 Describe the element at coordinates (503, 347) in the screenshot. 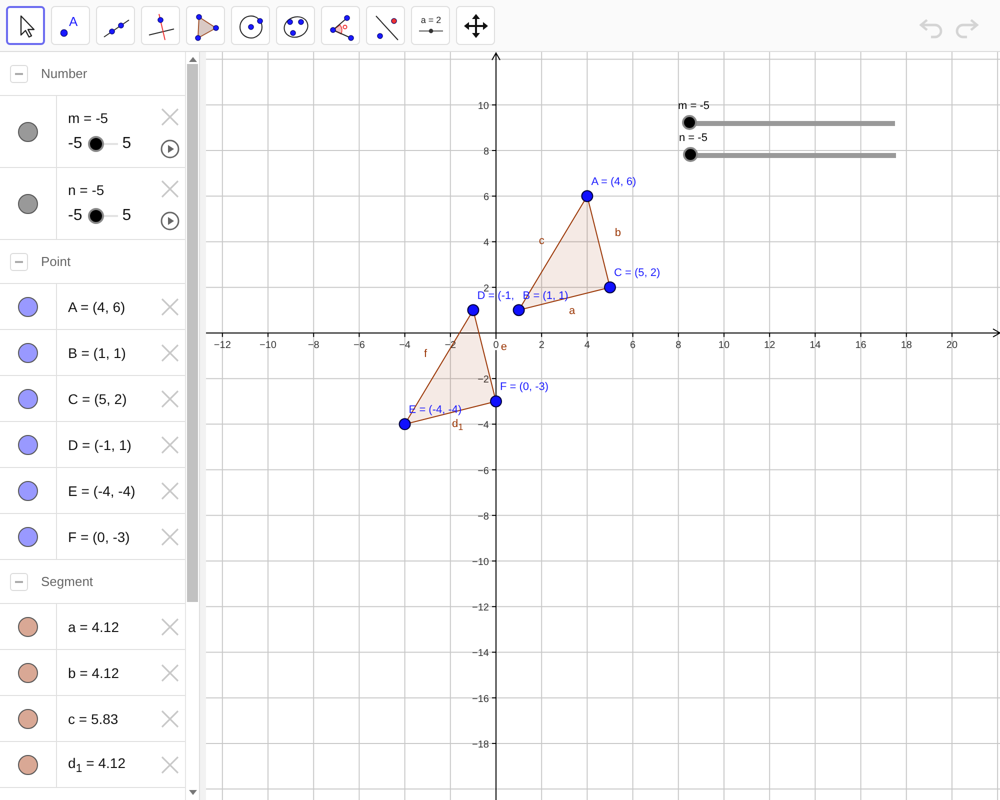

I see `segment-label: e` at that location.